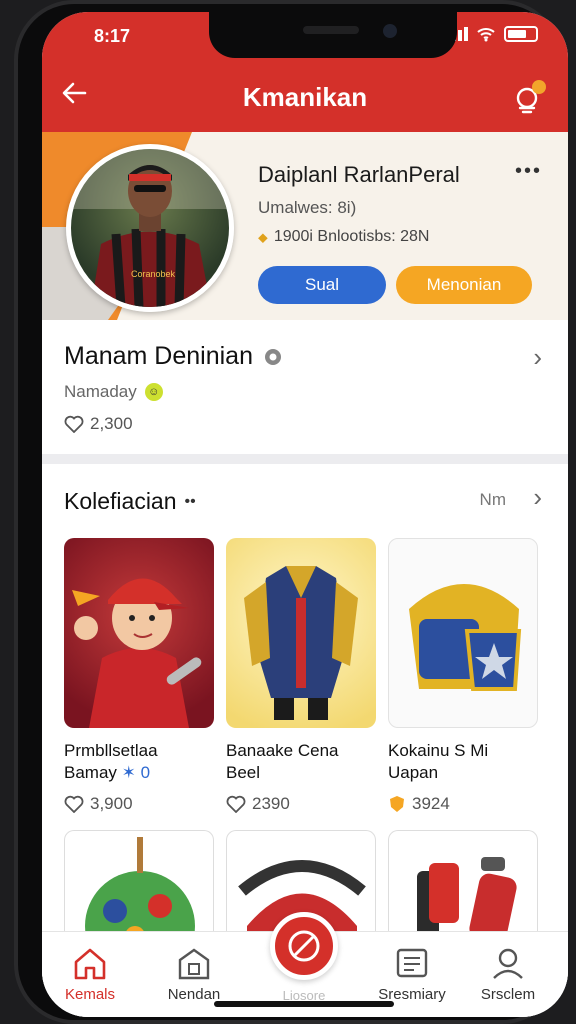  I want to click on trophy-icon: ⬥, so click(263, 236).